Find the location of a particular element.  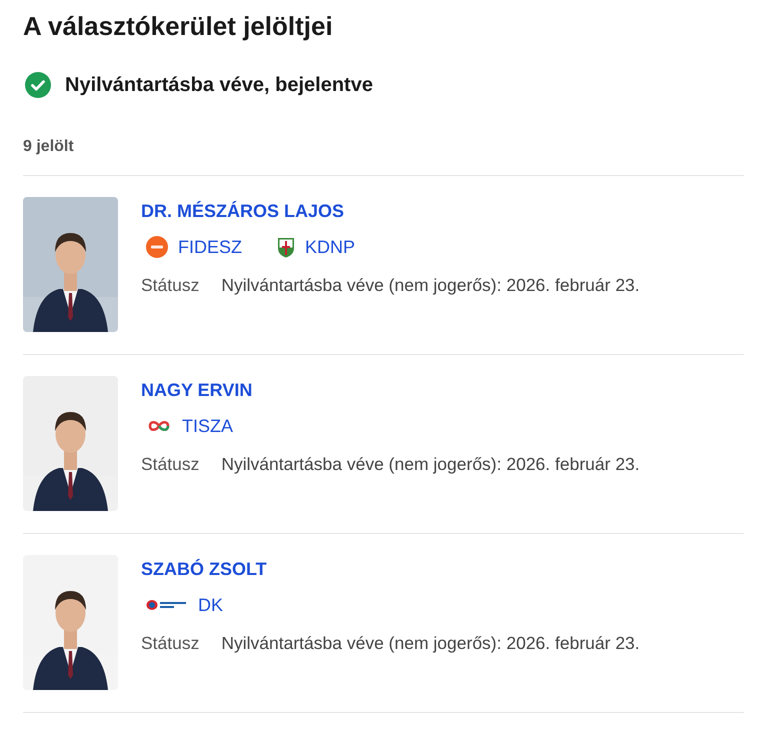

circle-logo-icon is located at coordinates (157, 247).